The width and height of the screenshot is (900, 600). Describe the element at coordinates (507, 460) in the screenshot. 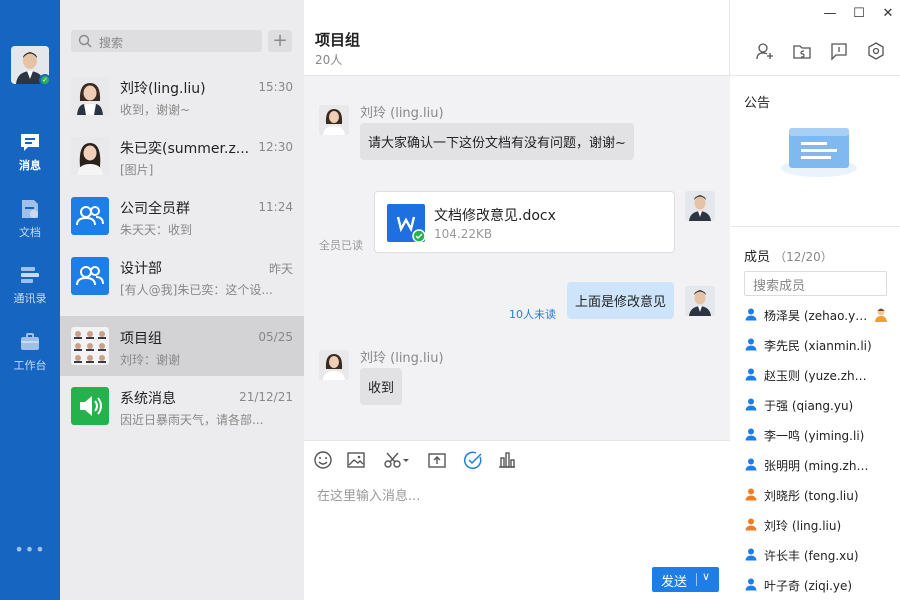

I see `poll-chart-icon` at that location.